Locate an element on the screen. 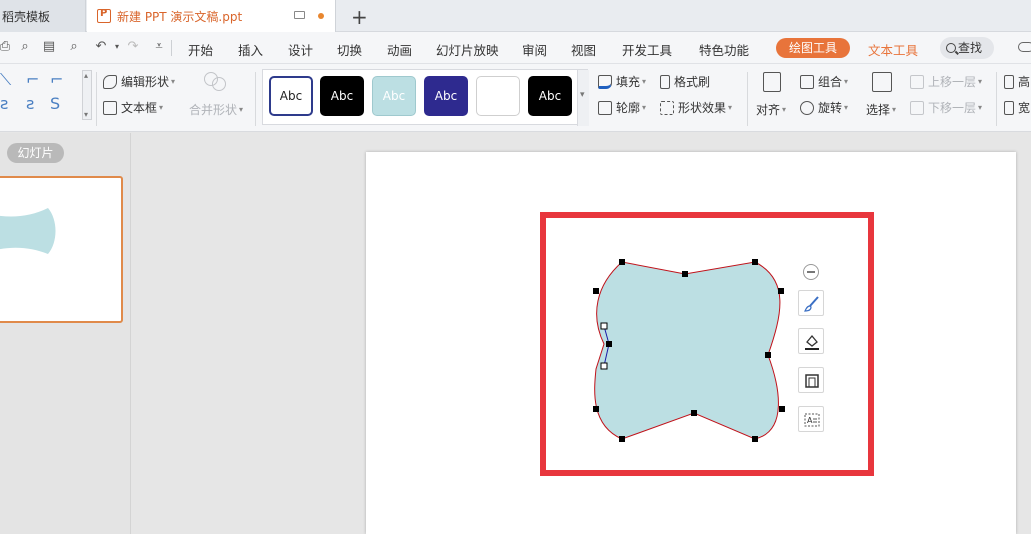  send-backward-icon is located at coordinates (917, 107).